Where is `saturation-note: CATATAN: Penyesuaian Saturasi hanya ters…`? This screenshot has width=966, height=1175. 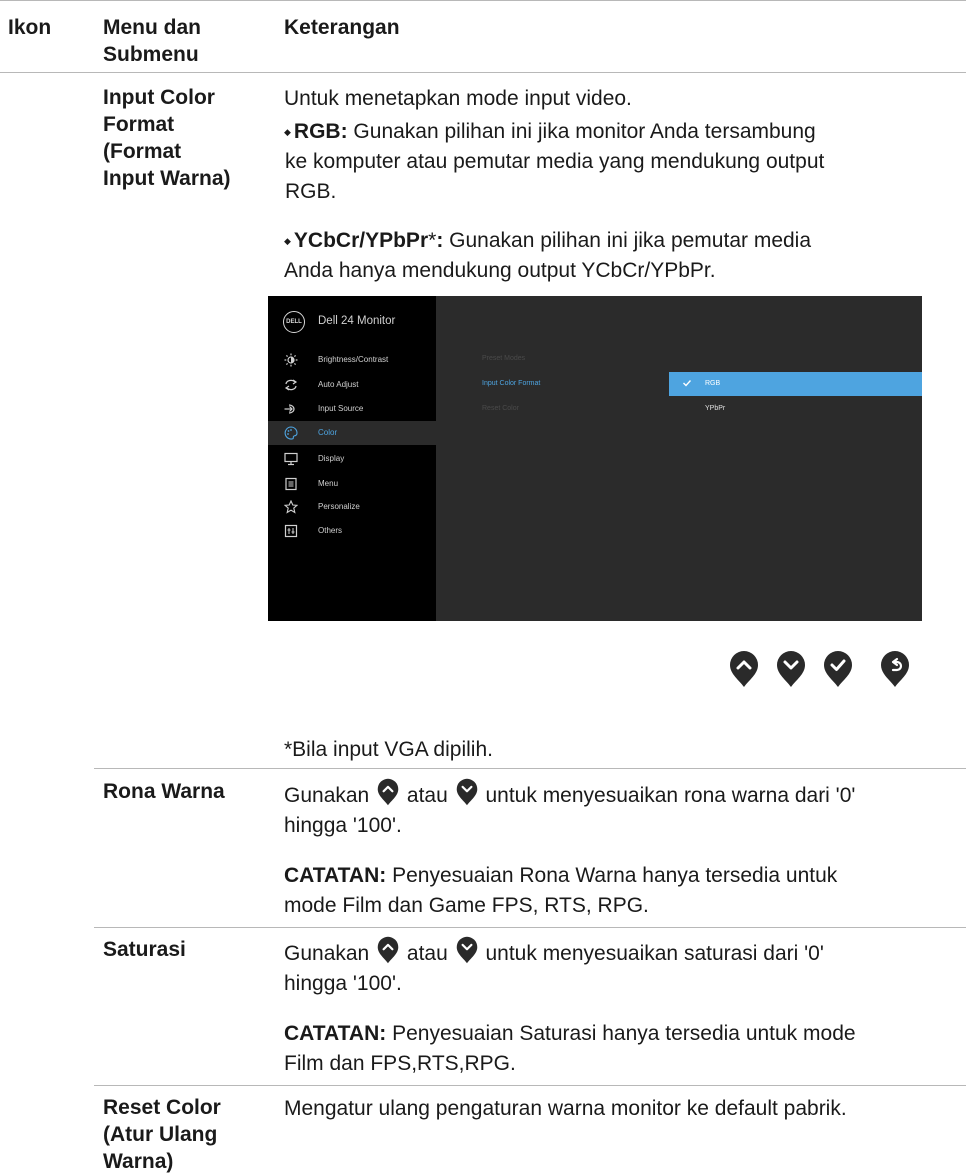
saturation-note: CATATAN: Penyesuaian Saturasi hanya ters… is located at coordinates (619, 1049).